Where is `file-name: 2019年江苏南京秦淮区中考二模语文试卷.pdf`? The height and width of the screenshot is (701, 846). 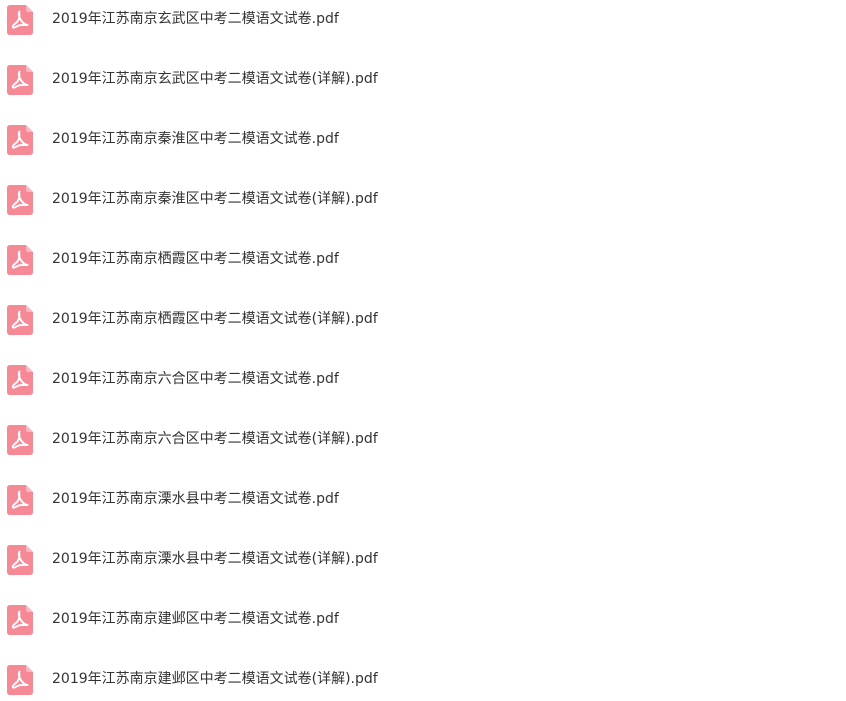 file-name: 2019年江苏南京秦淮区中考二模语文试卷.pdf is located at coordinates (195, 139).